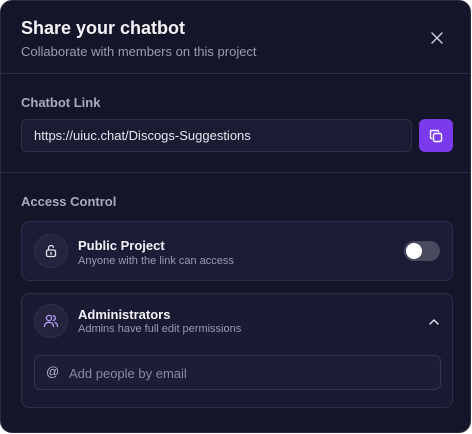  I want to click on copy-link-button, so click(436, 135).